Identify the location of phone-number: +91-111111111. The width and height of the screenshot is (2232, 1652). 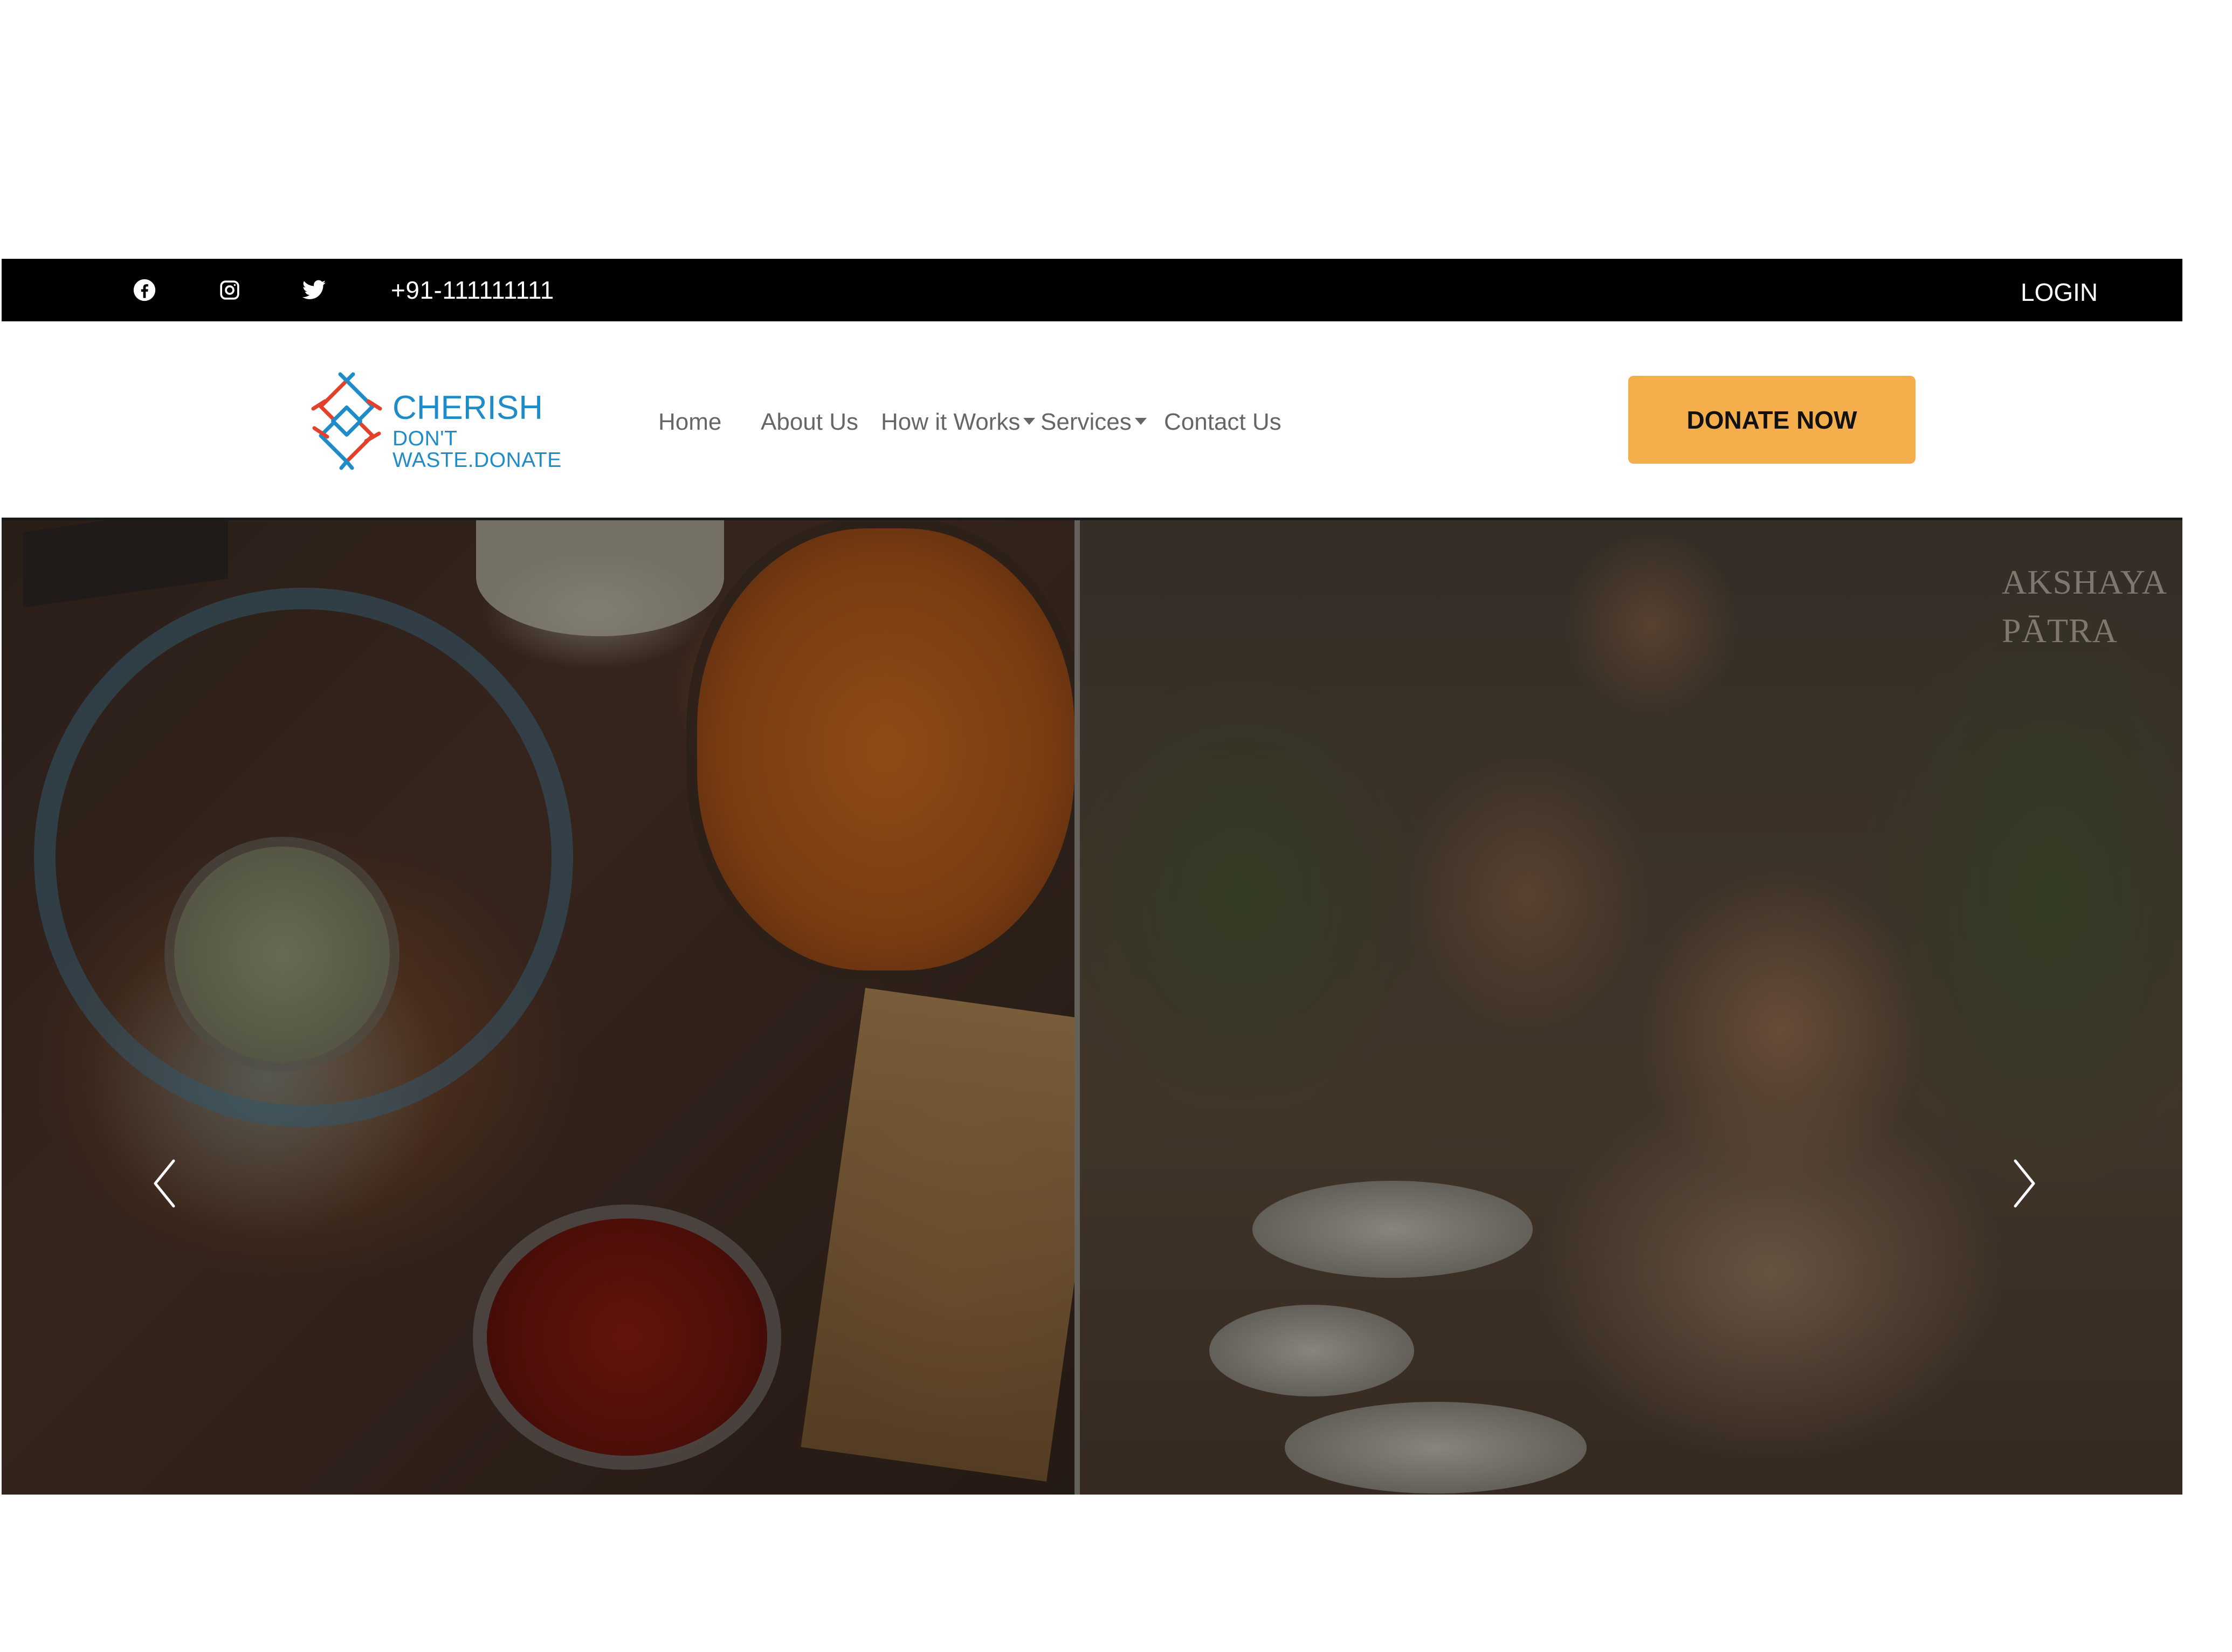
(472, 290).